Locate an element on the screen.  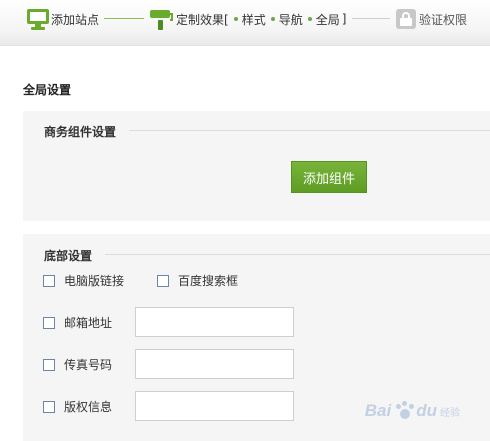
checkbox-baidu-search: 百度搜索框 is located at coordinates (197, 280).